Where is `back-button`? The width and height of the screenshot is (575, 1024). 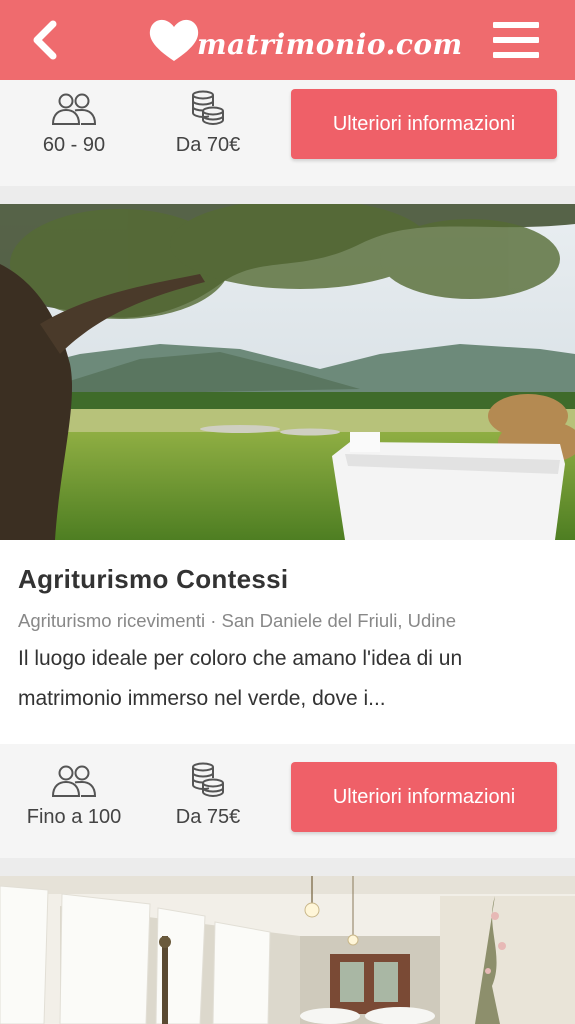
back-button is located at coordinates (44, 40).